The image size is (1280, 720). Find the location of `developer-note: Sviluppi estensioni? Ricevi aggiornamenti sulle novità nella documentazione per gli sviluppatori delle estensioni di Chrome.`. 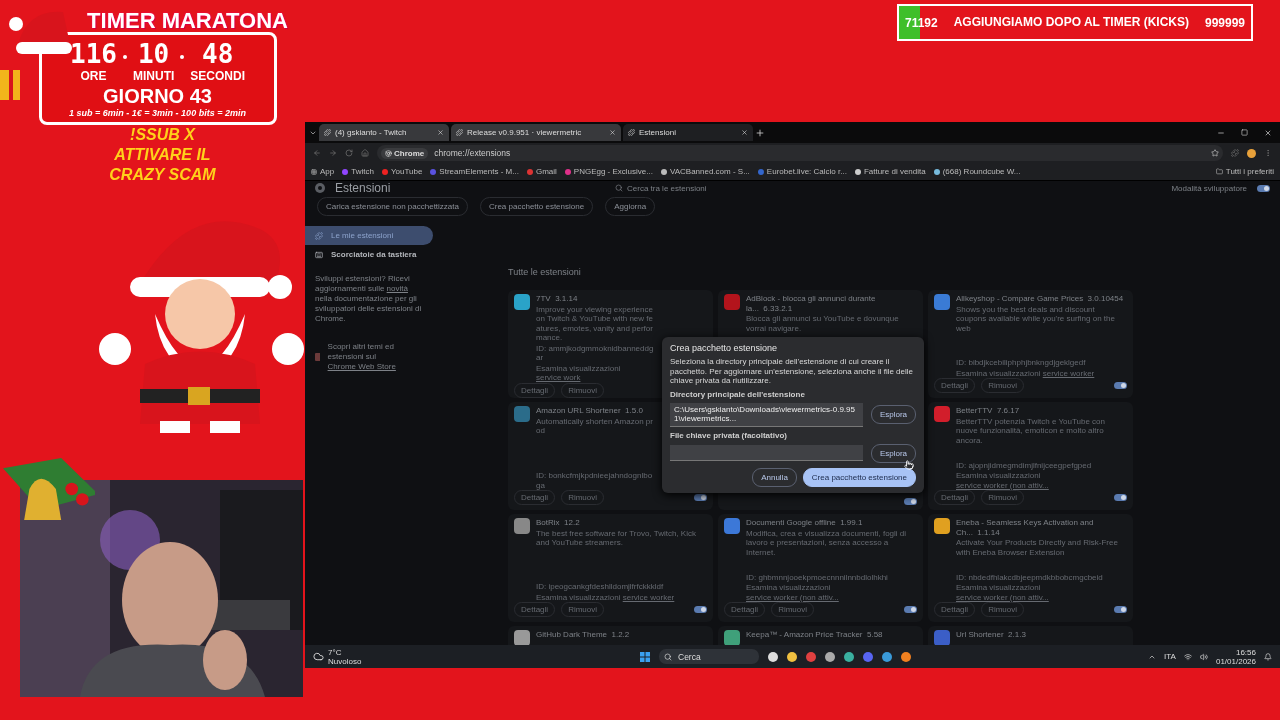

developer-note: Sviluppi estensioni? Ricevi aggiornamenti sulle novità nella documentazione per gli sviluppatori delle estensioni di Chrome. is located at coordinates (369, 299).